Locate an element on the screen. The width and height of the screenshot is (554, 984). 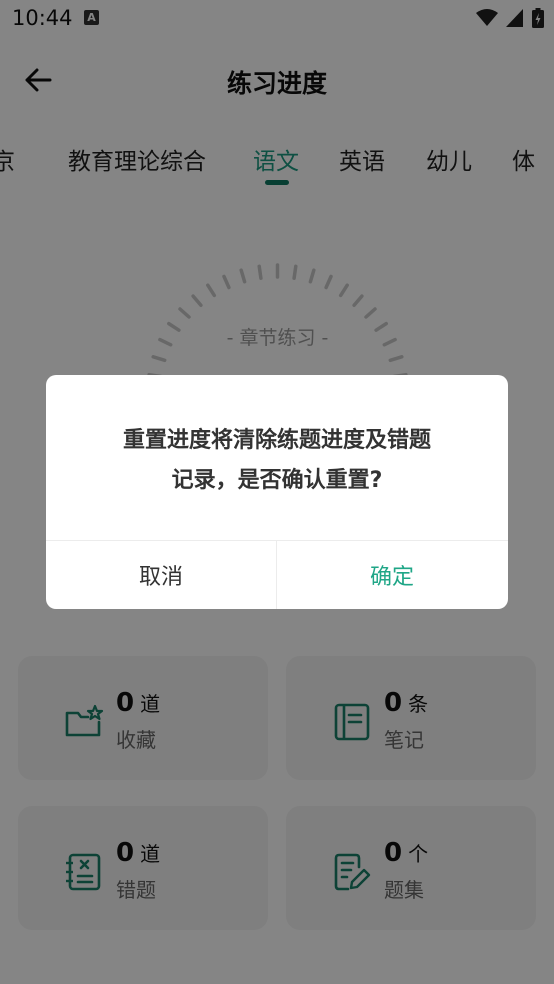
cancel-button: 取消 is located at coordinates (161, 575).